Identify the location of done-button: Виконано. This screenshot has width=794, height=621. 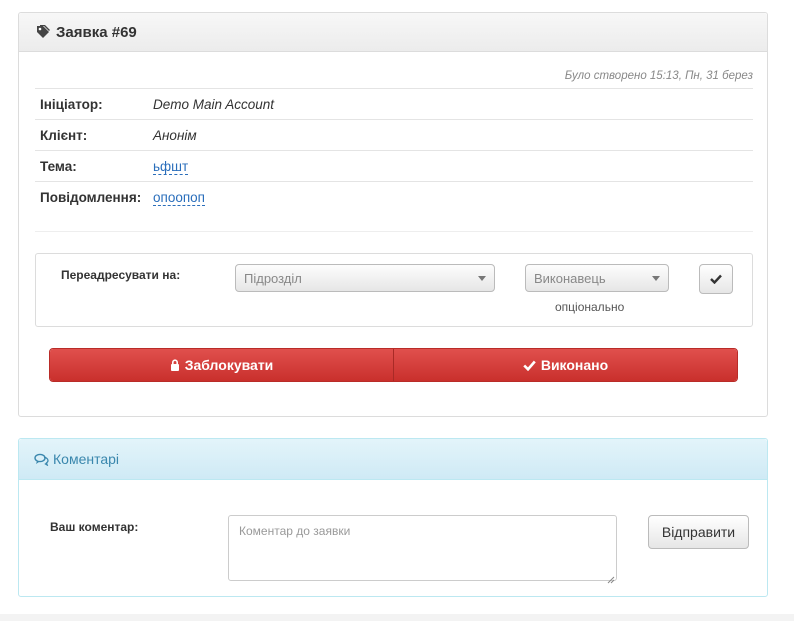
(565, 365).